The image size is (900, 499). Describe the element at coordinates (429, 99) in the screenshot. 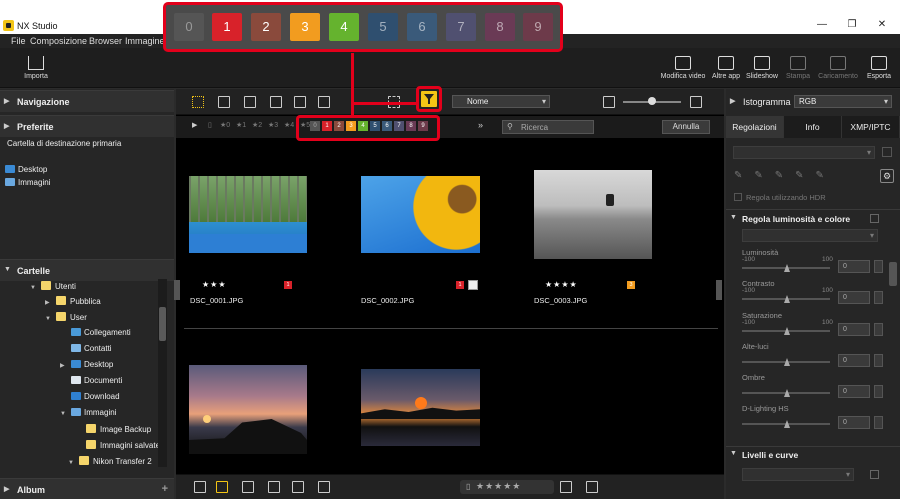

I see `filter-button` at that location.